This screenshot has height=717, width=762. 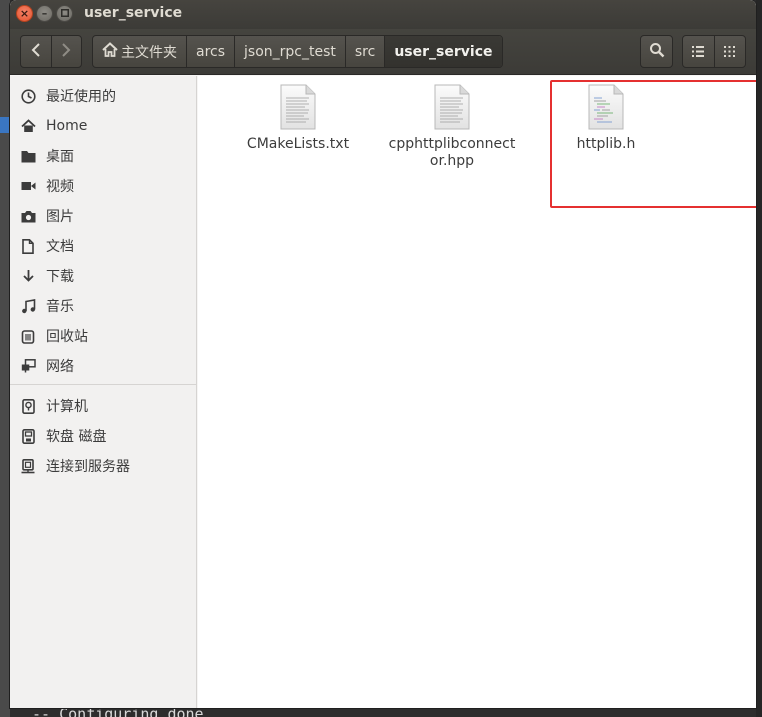 I want to click on sidebar-item-label: 文档, so click(x=60, y=247).